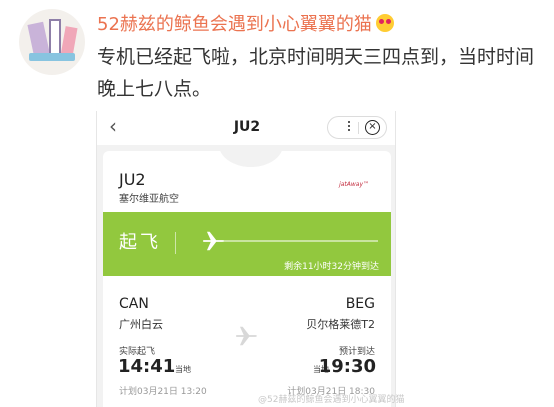  Describe the element at coordinates (331, 400) in the screenshot. I see `watermark: @52赫兹的鲸鱼会遇到小心翼翼的猫` at that location.